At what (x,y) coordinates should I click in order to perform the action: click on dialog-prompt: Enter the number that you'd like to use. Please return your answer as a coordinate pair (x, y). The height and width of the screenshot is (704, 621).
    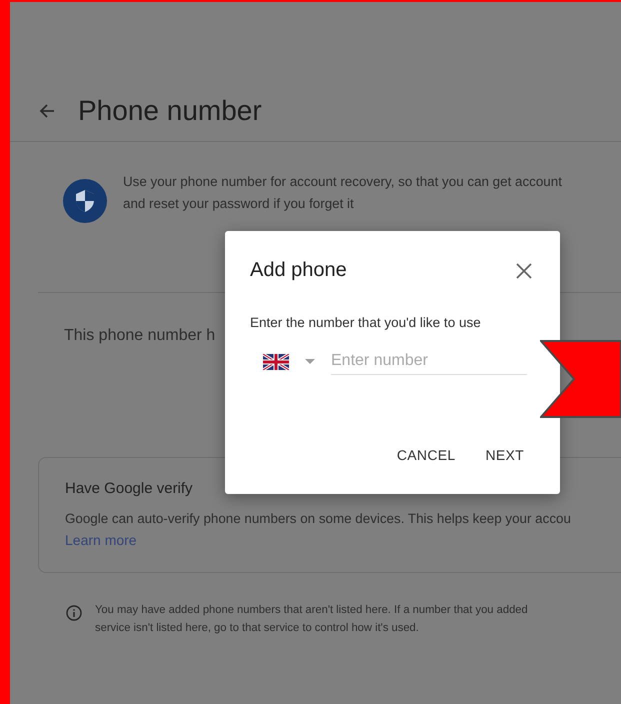
    Looking at the image, I should click on (366, 322).